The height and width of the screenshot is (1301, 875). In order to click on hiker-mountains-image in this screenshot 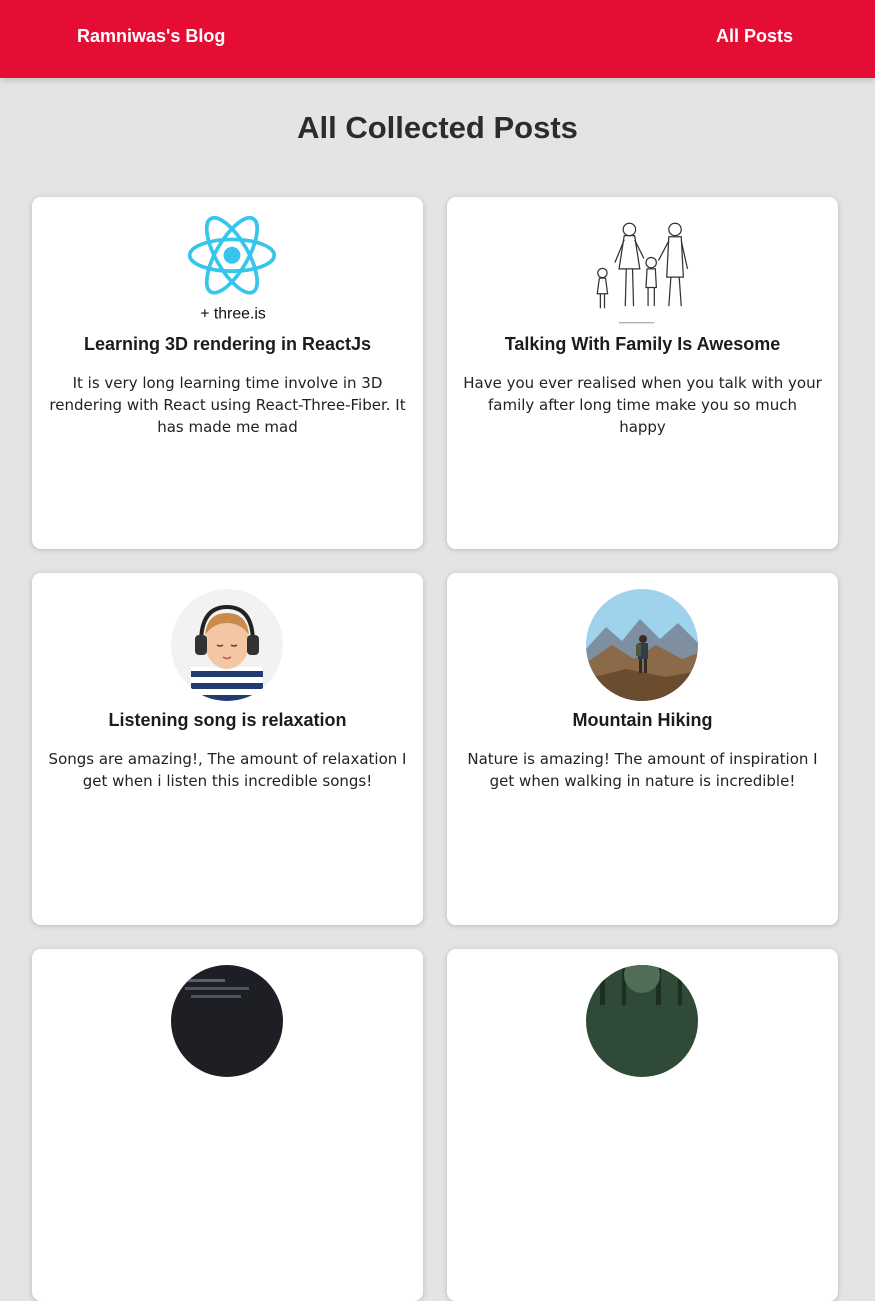, I will do `click(642, 645)`.